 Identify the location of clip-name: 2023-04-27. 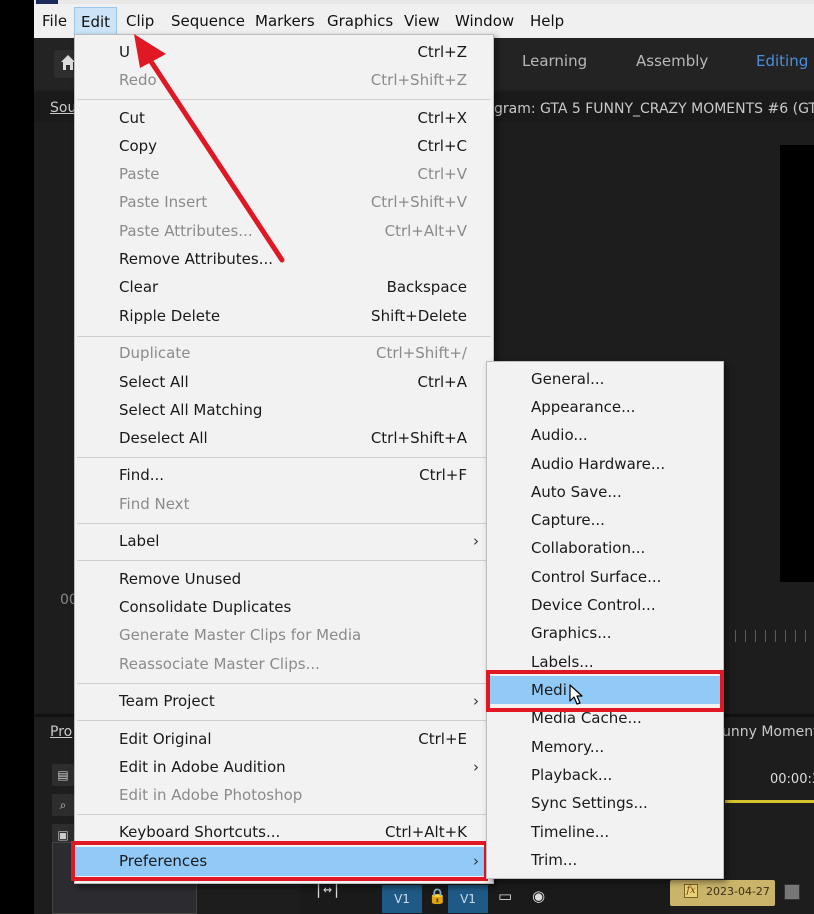
(738, 891).